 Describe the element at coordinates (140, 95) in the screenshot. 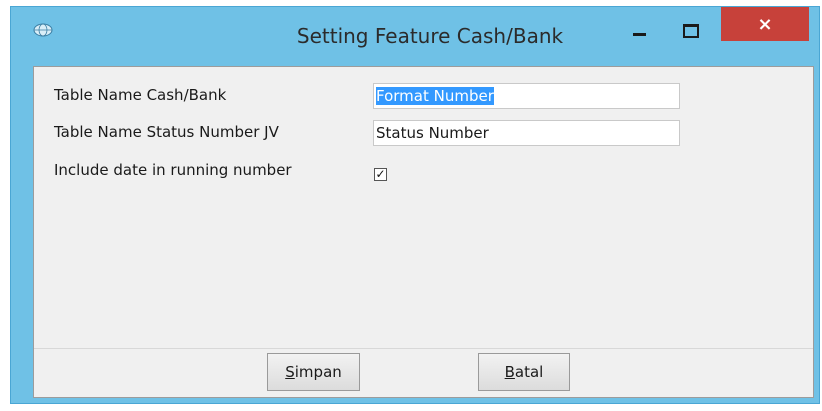

I see `cash-bank-label: Table Name Cash/Bank` at that location.